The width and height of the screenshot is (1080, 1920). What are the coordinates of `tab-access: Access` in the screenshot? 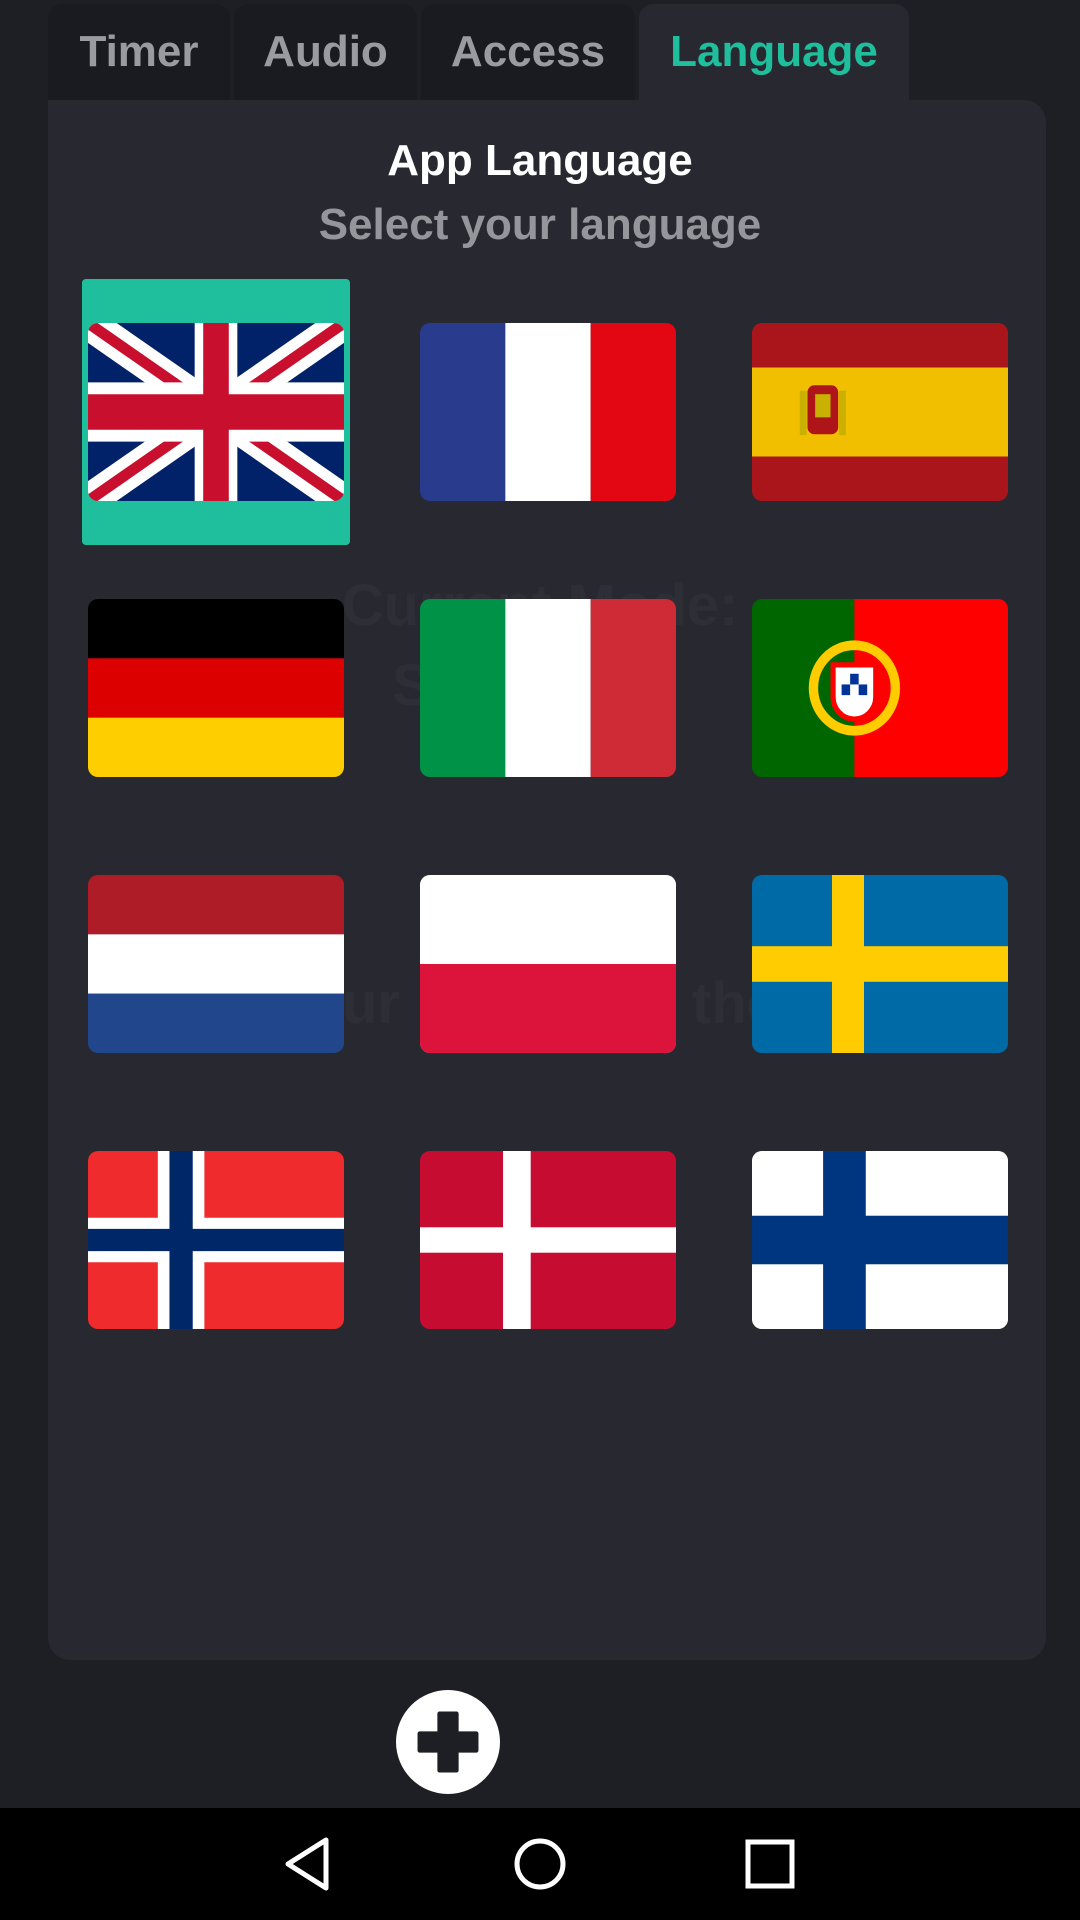 It's located at (528, 52).